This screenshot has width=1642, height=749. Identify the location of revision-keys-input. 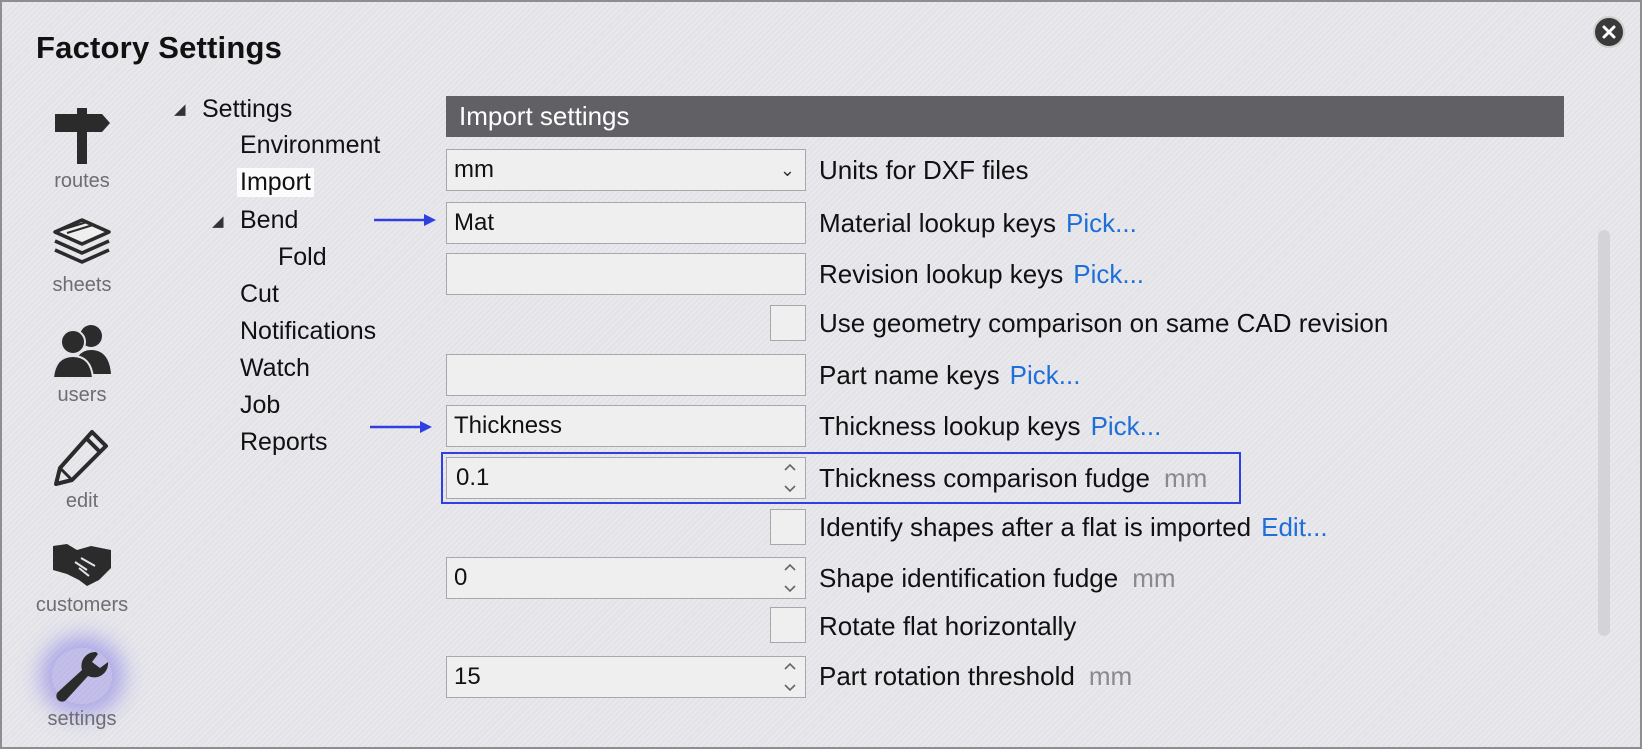
(626, 274).